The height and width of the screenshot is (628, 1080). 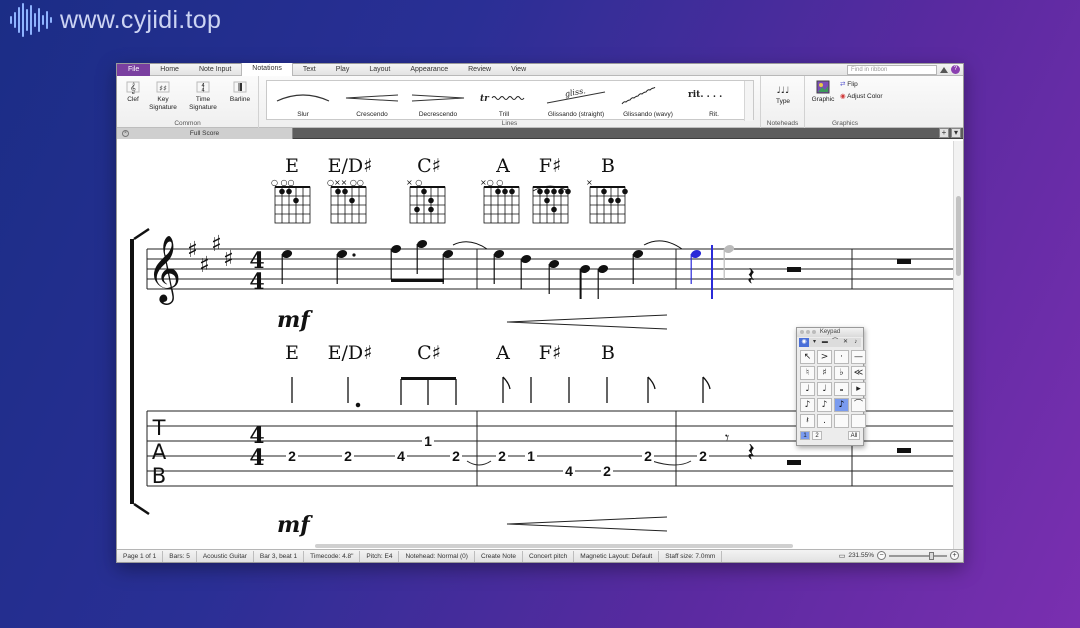 I want to click on minimize-dot-icon, so click(x=808, y=332).